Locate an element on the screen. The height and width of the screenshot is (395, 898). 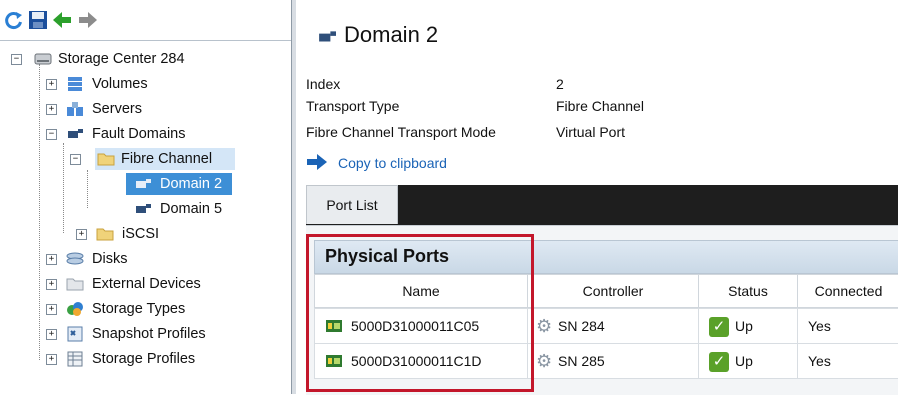
table-row-cell-name: 5000D31000011C1D is located at coordinates (421, 361).